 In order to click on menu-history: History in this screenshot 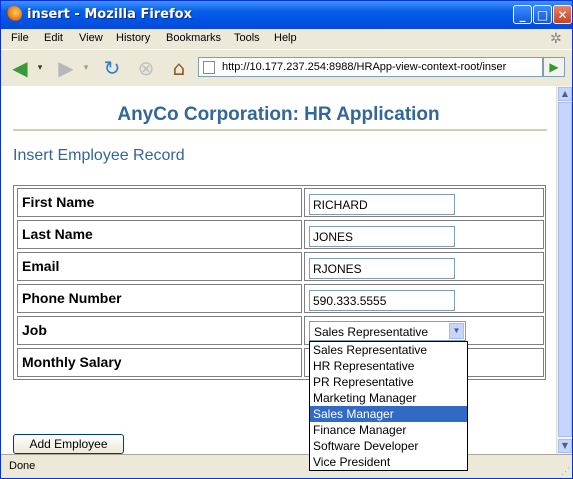, I will do `click(133, 38)`.